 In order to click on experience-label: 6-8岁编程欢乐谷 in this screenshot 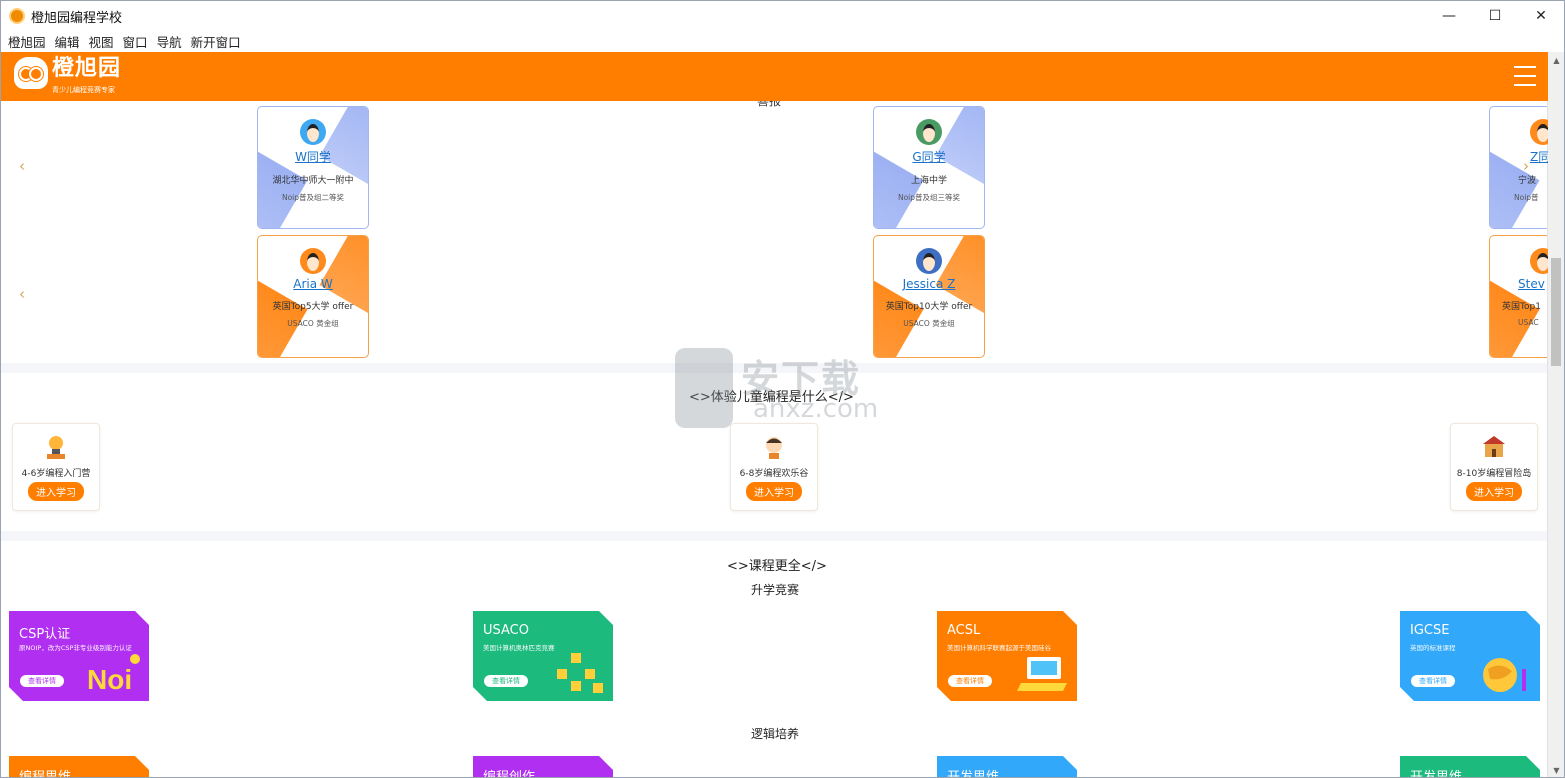, I will do `click(774, 474)`.